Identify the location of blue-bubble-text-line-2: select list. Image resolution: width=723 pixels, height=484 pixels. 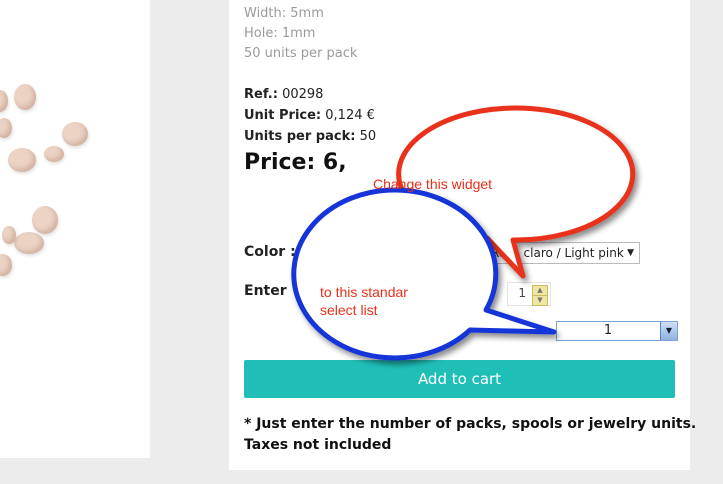
(349, 310).